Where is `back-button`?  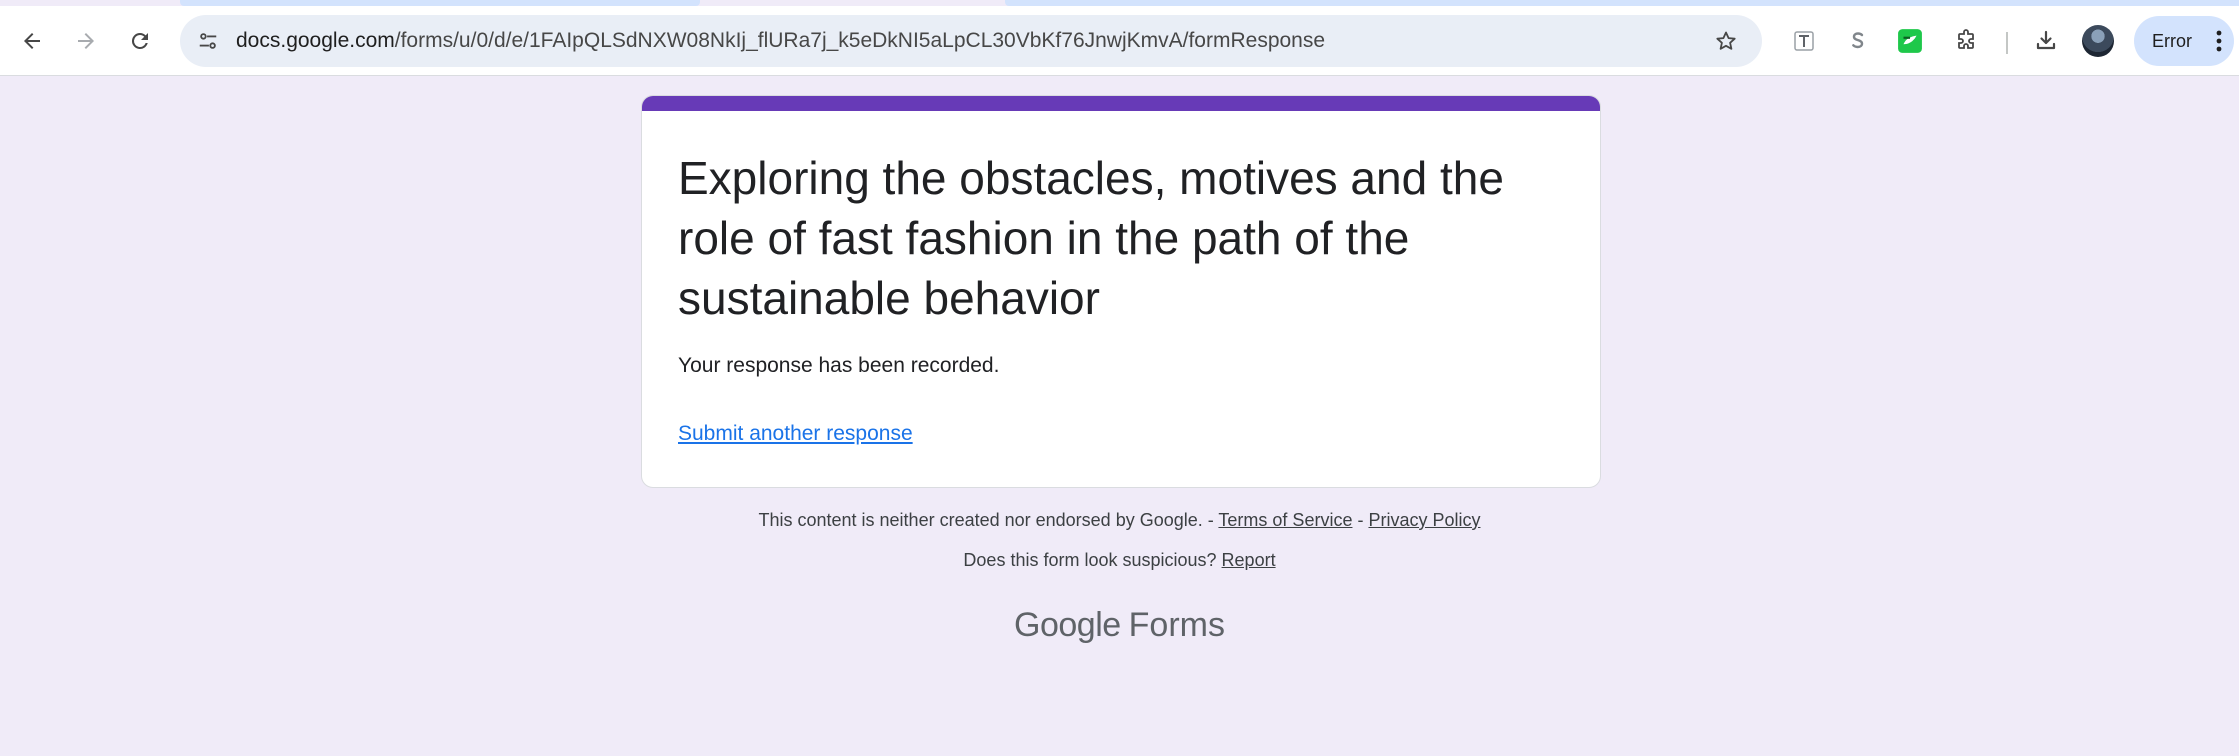 back-button is located at coordinates (32, 41).